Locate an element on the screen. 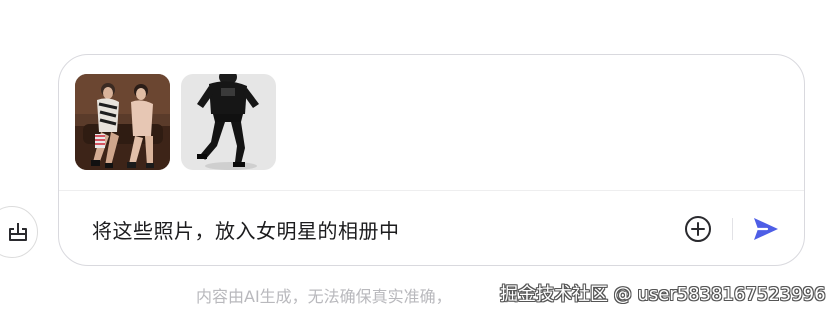  add-attachment-button is located at coordinates (698, 229).